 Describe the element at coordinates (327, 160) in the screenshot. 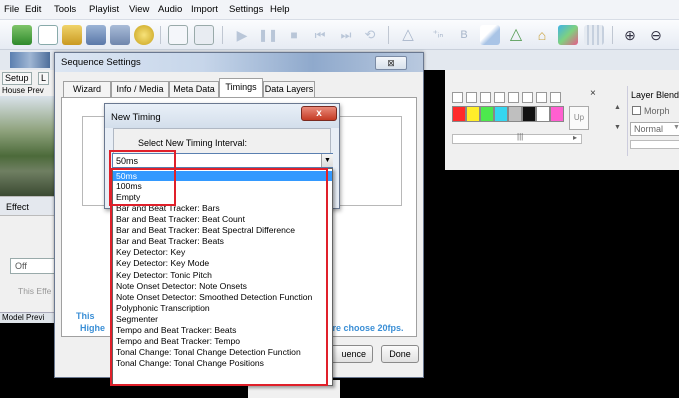

I see `chevron-down-icon: ▼` at that location.